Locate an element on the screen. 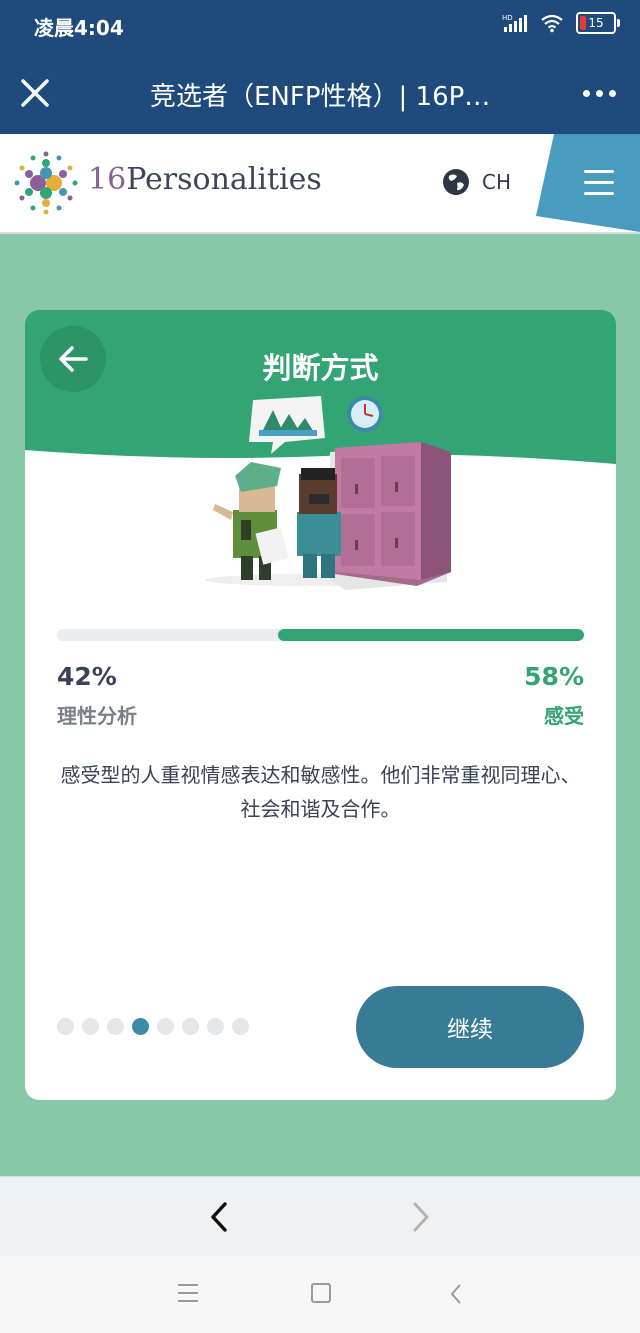 The image size is (640, 1333). status-bar: 凌晨4:04 HD 15 is located at coordinates (320, 26).